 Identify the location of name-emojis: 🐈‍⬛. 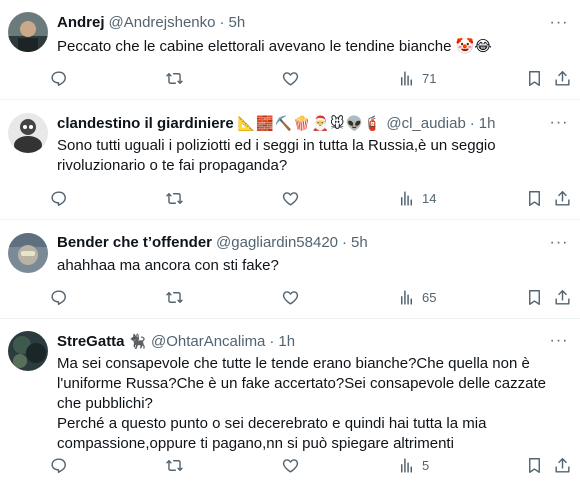
(137, 341).